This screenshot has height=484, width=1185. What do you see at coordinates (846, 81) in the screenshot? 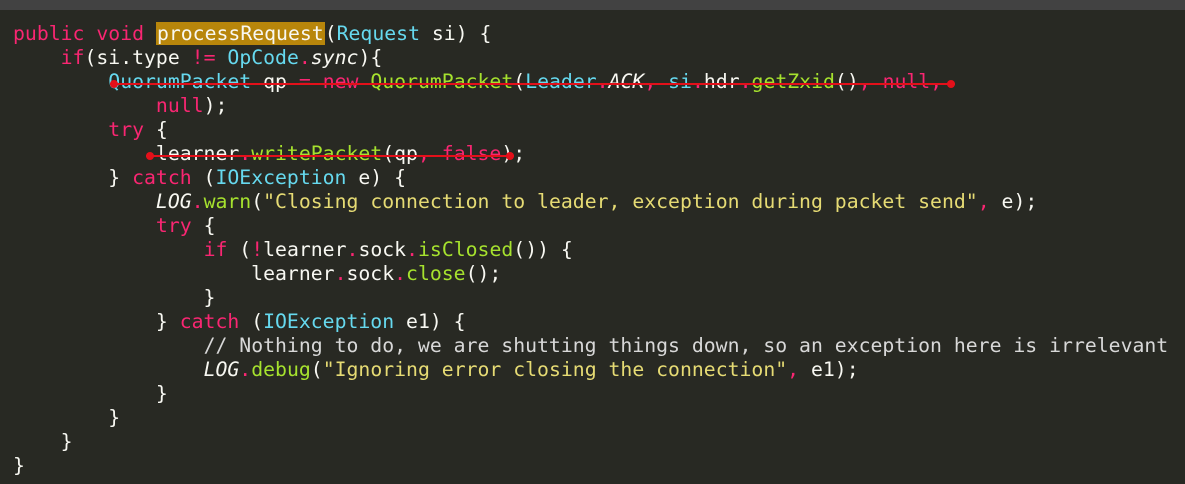
I see `code-token: ()` at bounding box center [846, 81].